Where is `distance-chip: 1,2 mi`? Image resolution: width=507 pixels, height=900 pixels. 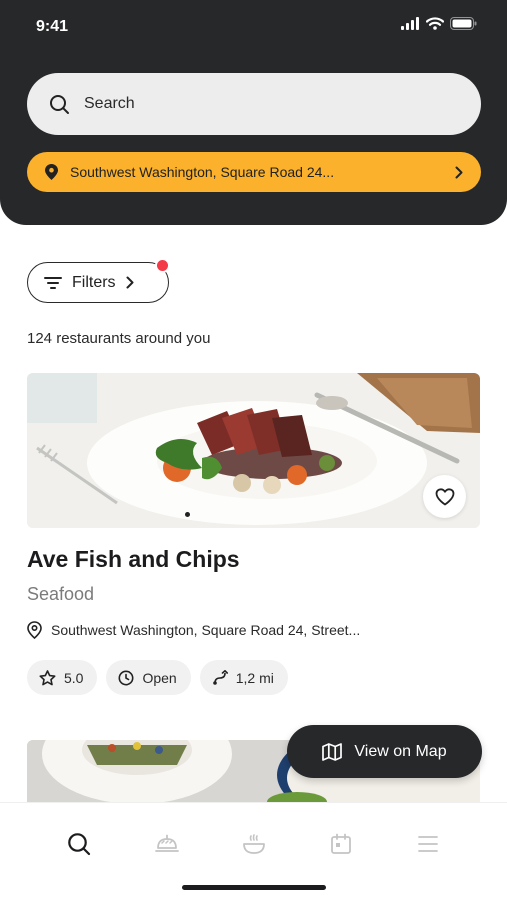
distance-chip: 1,2 mi is located at coordinates (243, 677).